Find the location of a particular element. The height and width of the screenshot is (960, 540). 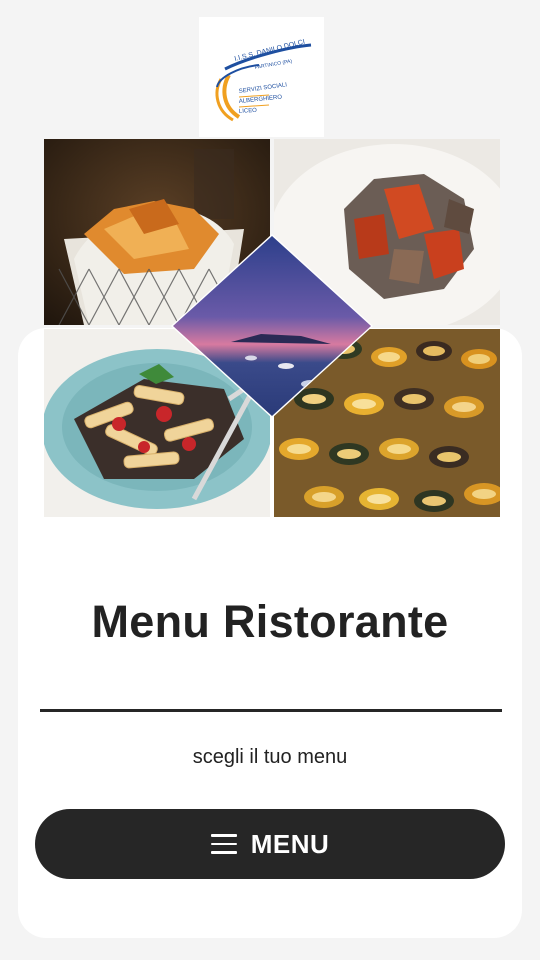

page-subtitle: scegli il tuo menu is located at coordinates (270, 757).